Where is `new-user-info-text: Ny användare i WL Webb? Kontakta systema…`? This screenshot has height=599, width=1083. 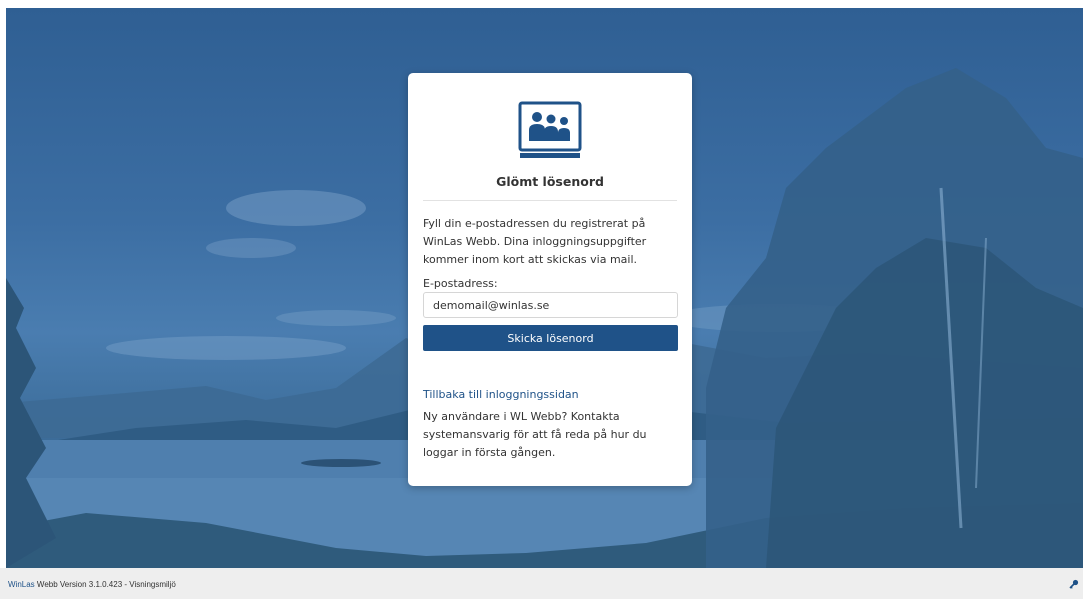
new-user-info-text: Ny användare i WL Webb? Kontakta systema… is located at coordinates (535, 434).